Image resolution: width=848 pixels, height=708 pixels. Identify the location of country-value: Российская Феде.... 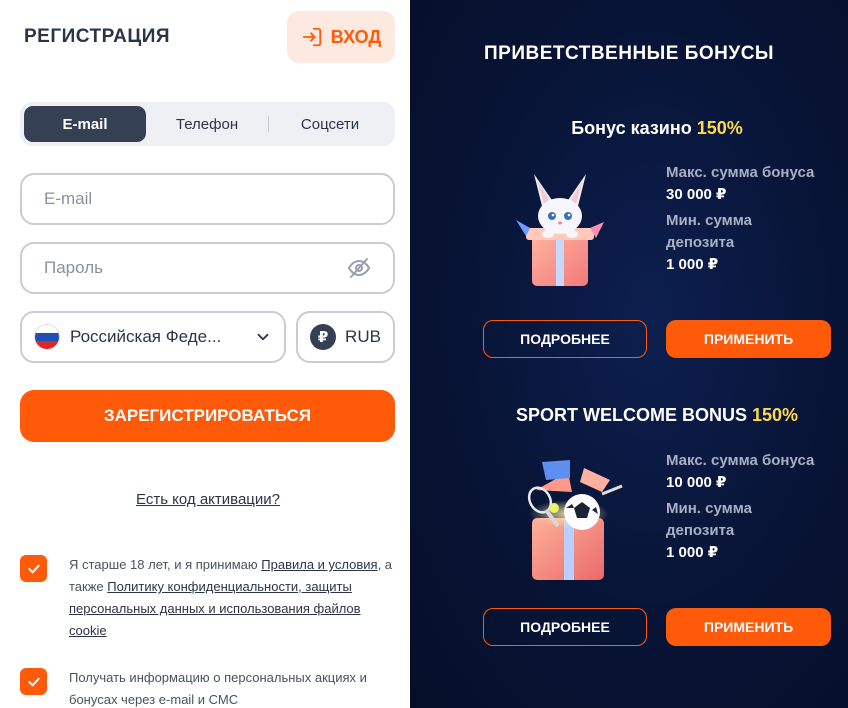
(146, 336).